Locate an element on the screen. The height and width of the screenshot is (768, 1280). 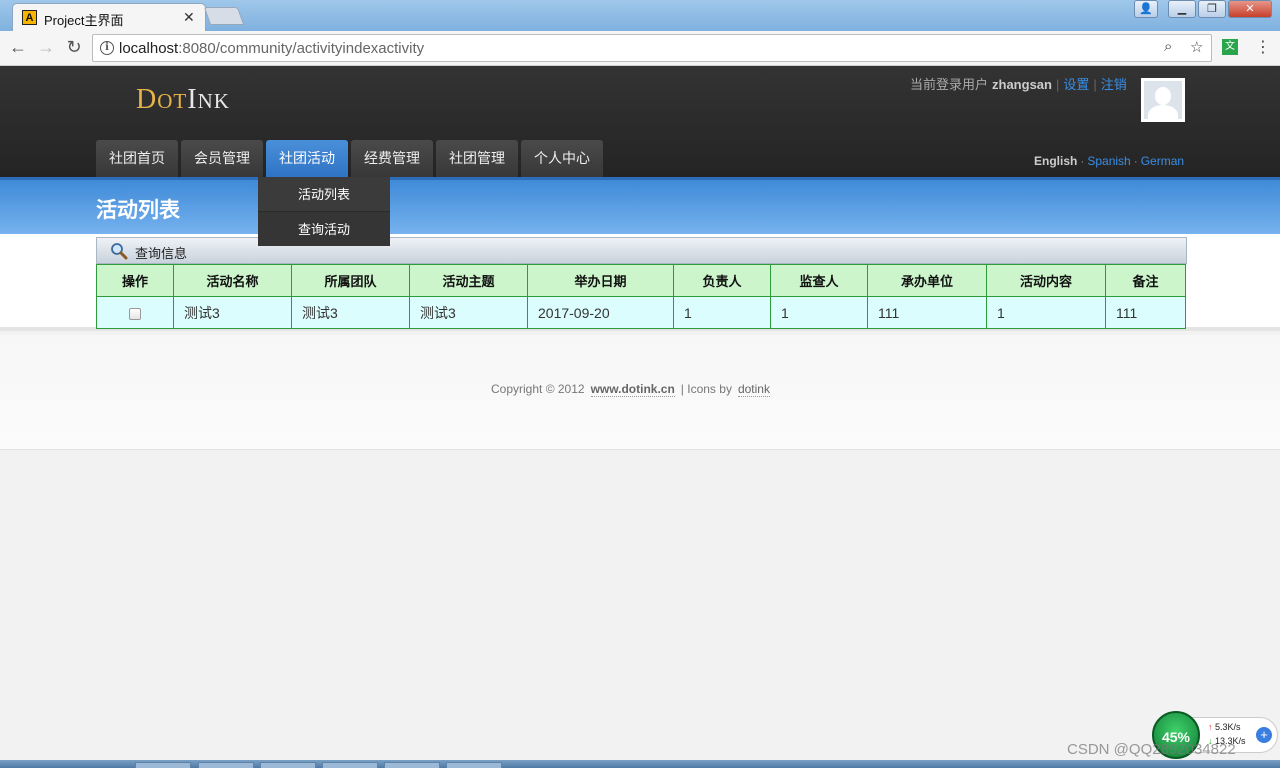
cell-content: 1 is located at coordinates (1046, 312).